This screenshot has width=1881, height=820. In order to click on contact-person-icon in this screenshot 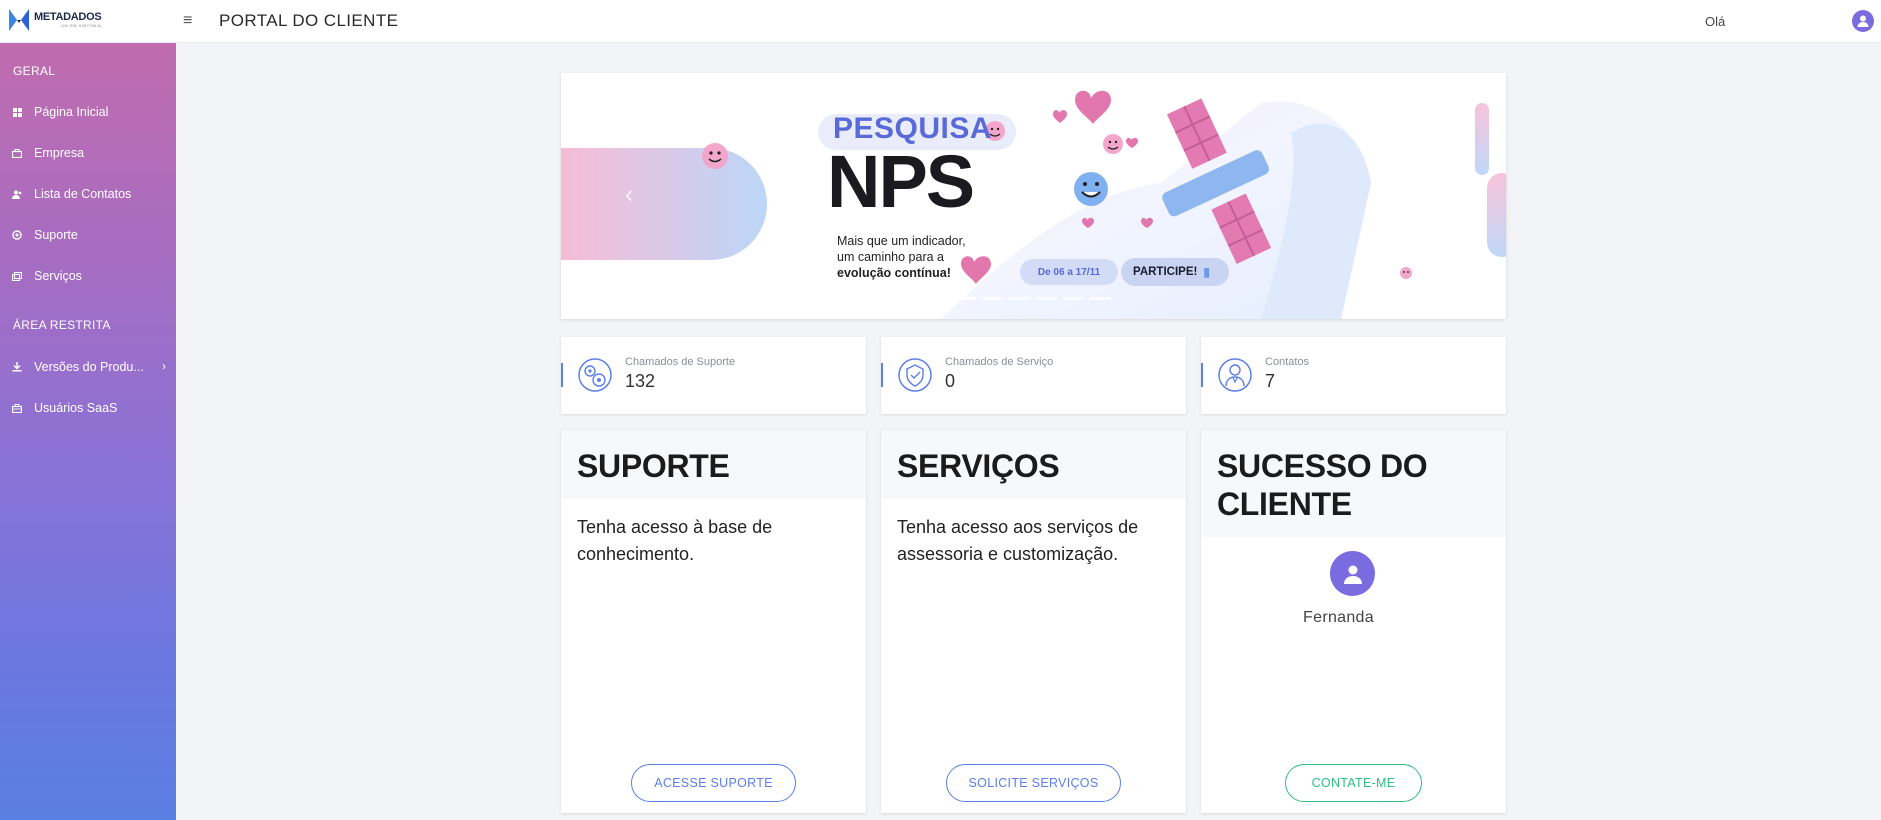, I will do `click(1235, 375)`.